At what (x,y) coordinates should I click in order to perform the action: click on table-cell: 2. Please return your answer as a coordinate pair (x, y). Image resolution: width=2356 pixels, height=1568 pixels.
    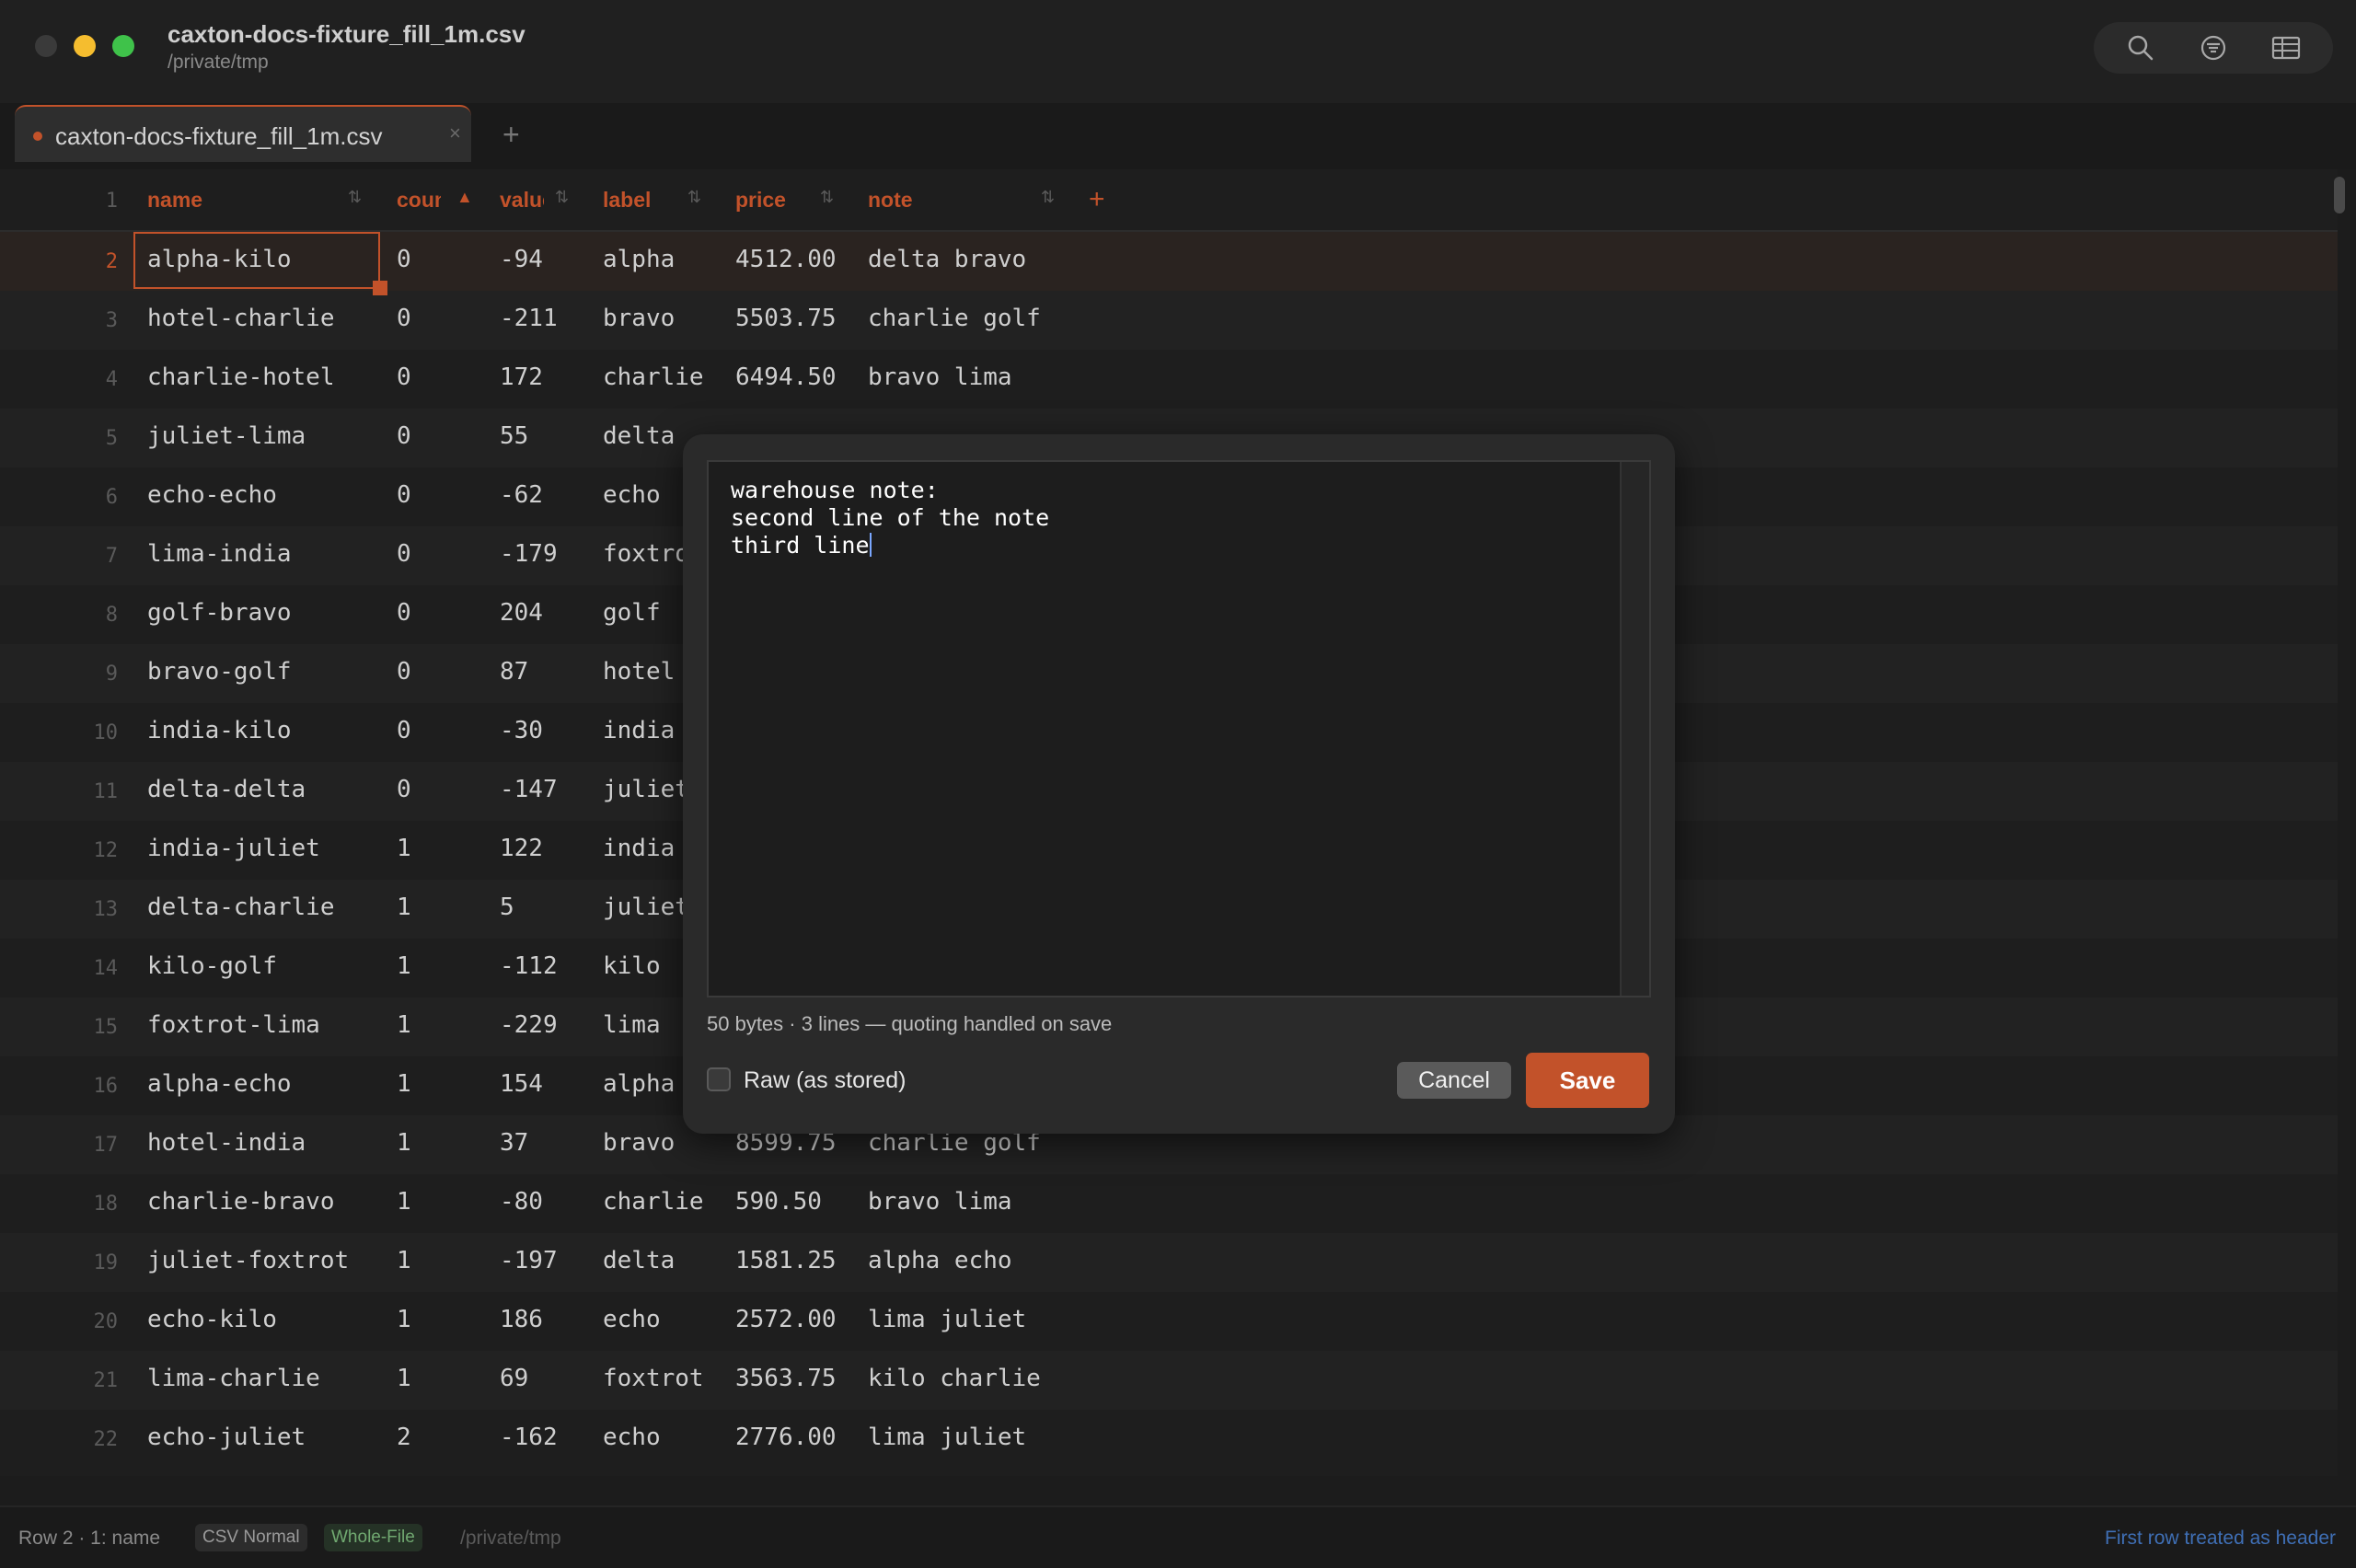
    Looking at the image, I should click on (443, 1437).